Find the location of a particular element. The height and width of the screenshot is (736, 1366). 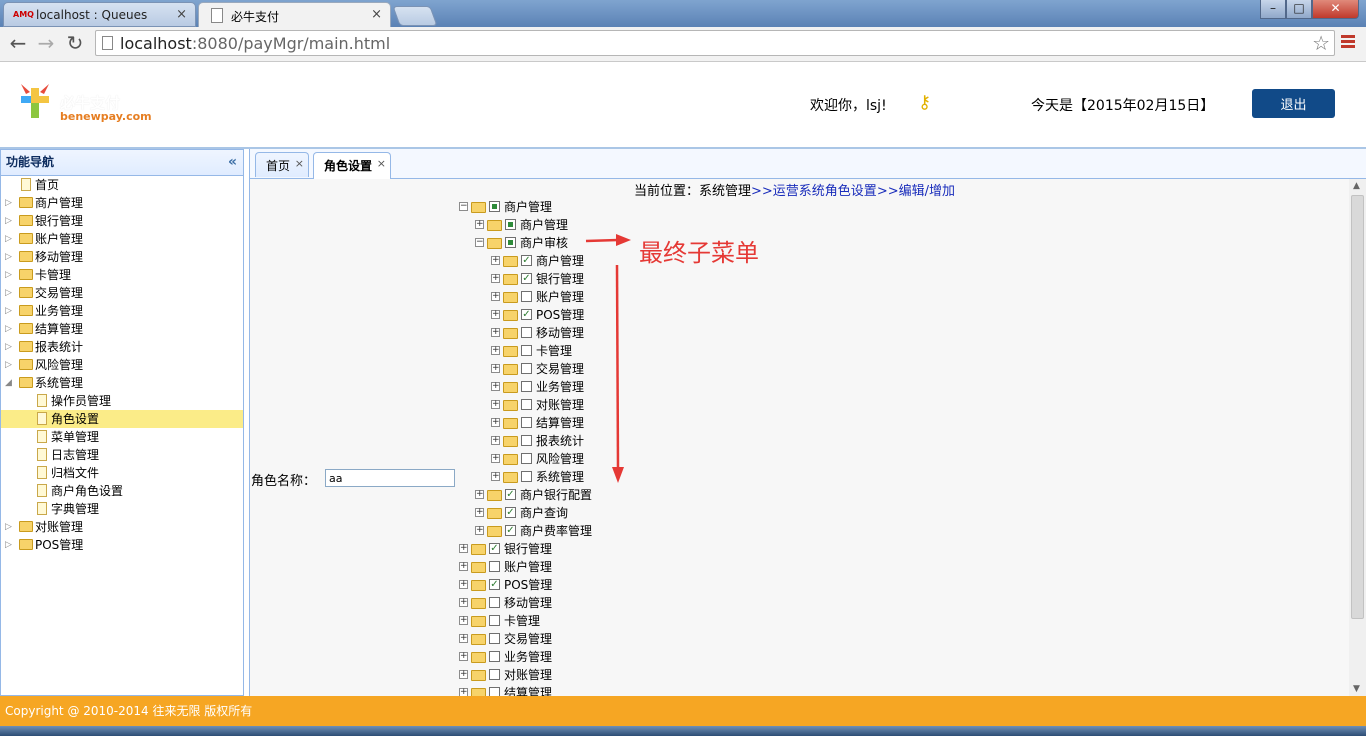

sidebar-item: ▷ 风险管理 is located at coordinates (122, 365).